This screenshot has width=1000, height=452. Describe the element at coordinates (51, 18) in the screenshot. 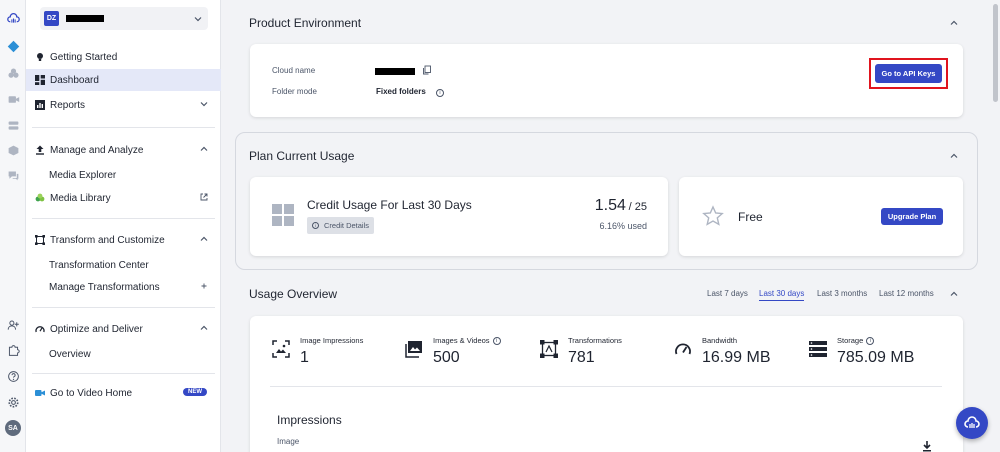

I see `cloud-initials-badge: DZ` at that location.